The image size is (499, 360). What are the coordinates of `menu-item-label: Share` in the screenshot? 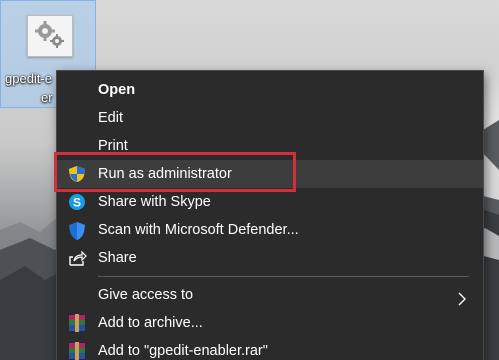 It's located at (117, 258).